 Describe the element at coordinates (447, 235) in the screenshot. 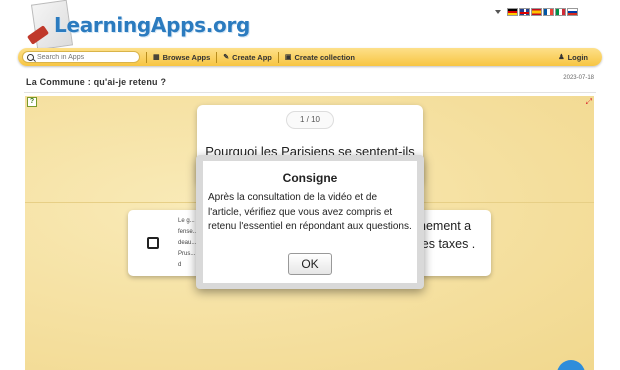

I see `answer-right-text: nement a les taxes .` at that location.